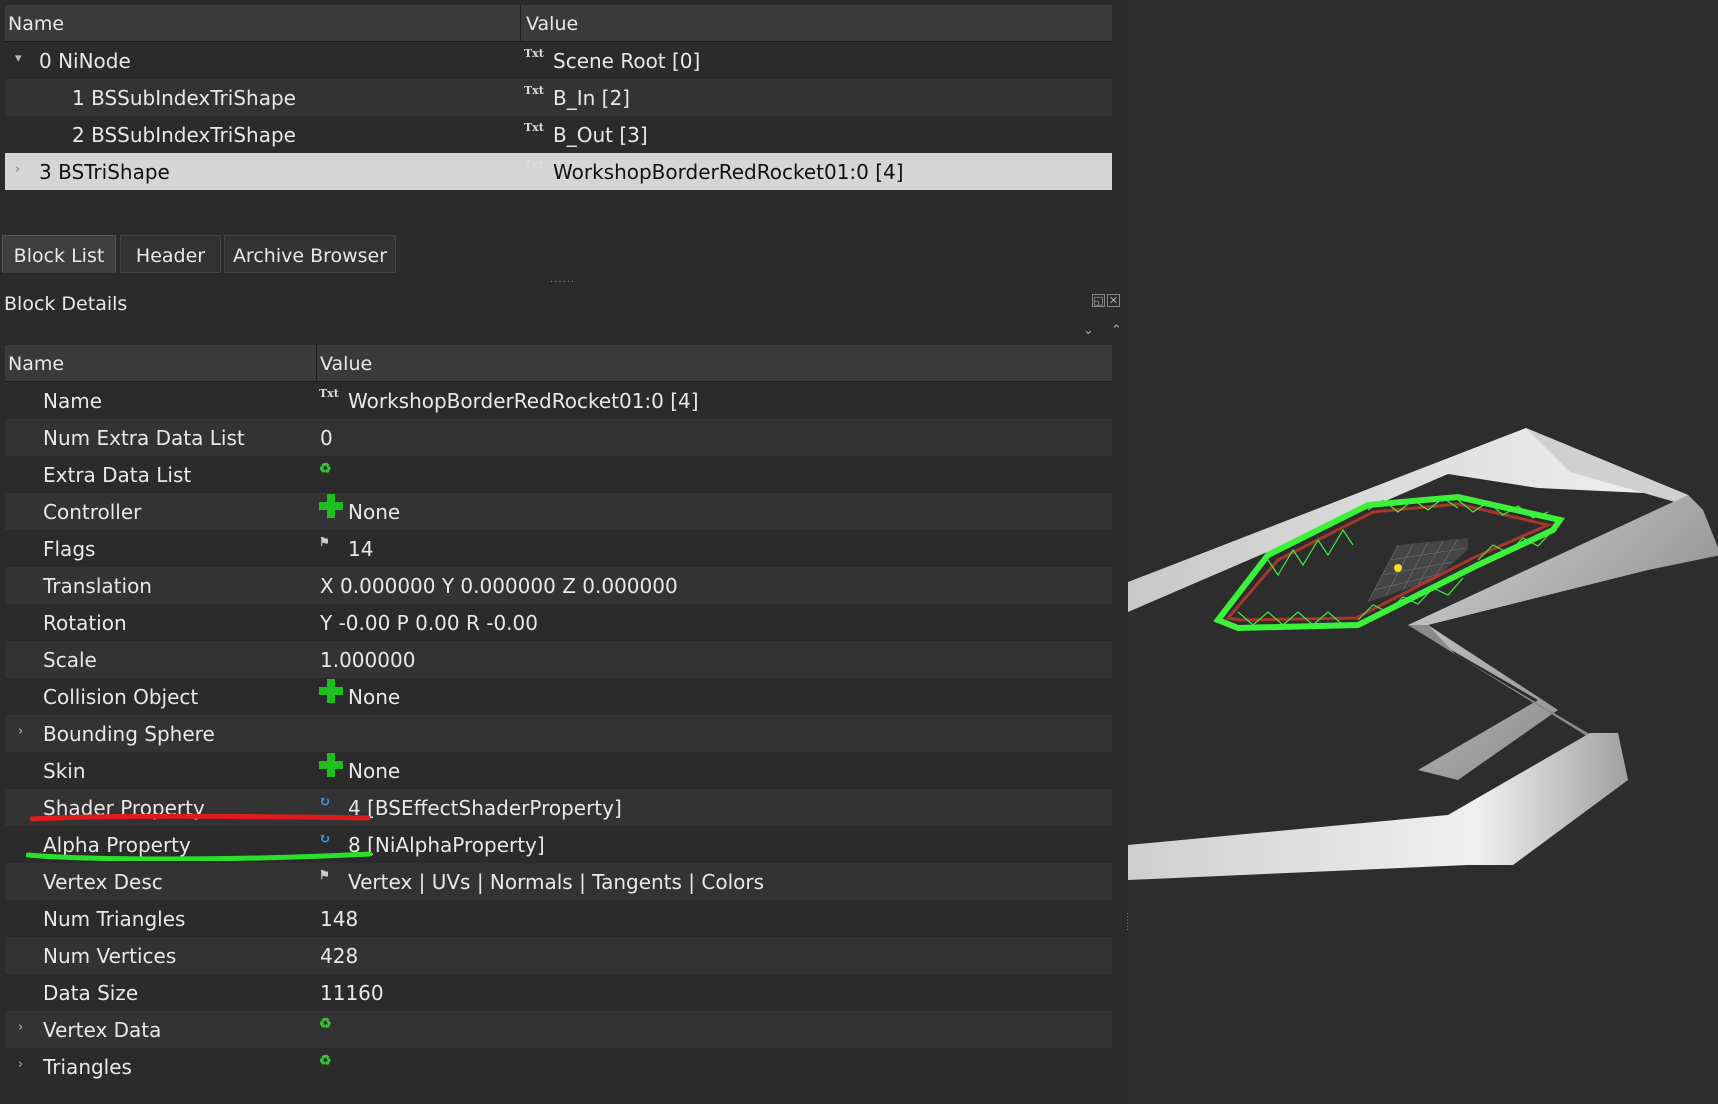  Describe the element at coordinates (1113, 300) in the screenshot. I see `close-icon: ✕` at that location.